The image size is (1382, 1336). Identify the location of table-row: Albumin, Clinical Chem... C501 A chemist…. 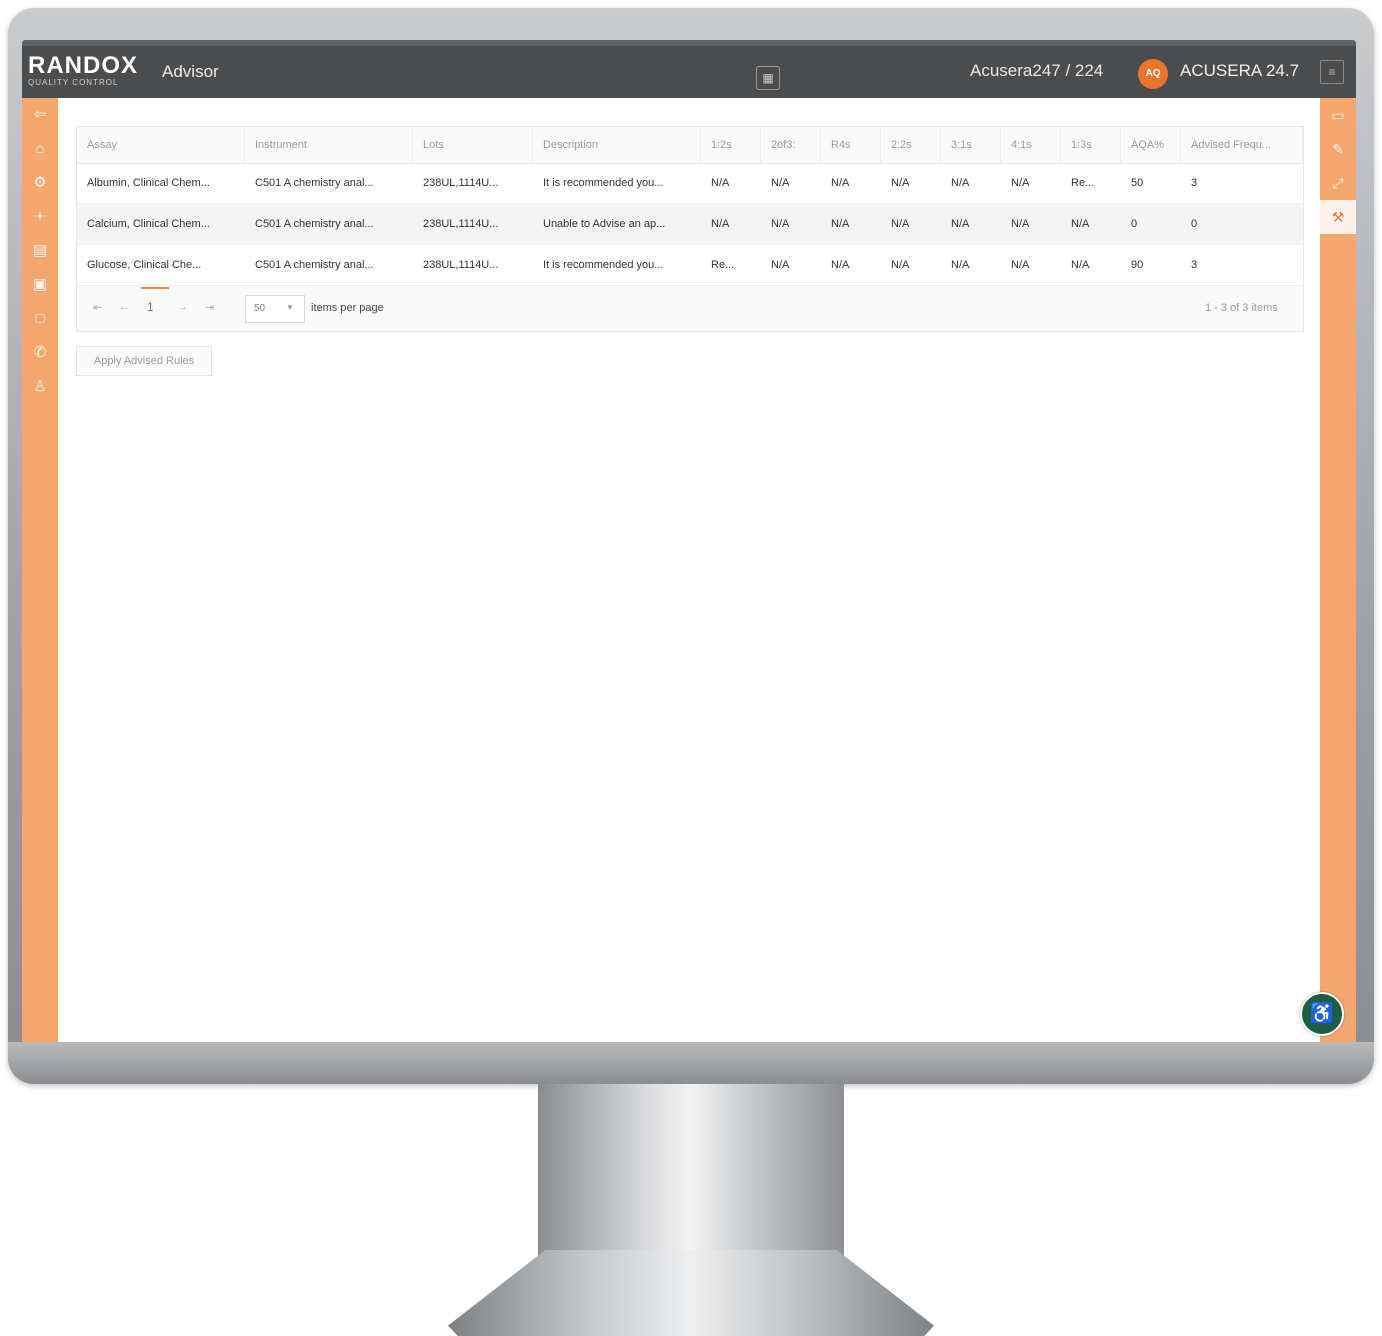
(690, 183).